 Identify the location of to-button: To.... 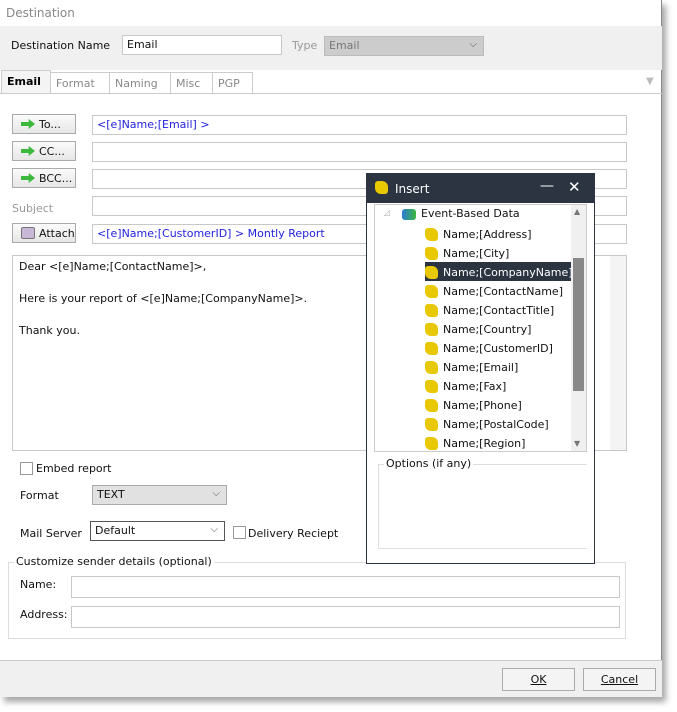
(44, 124).